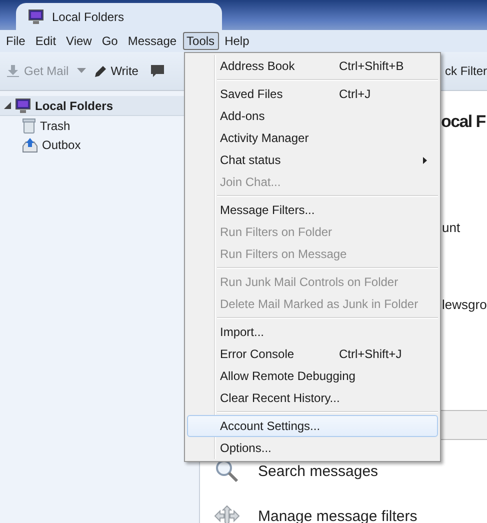 Image resolution: width=487 pixels, height=523 pixels. What do you see at coordinates (200, 41) in the screenshot?
I see `menu-title: Tools` at bounding box center [200, 41].